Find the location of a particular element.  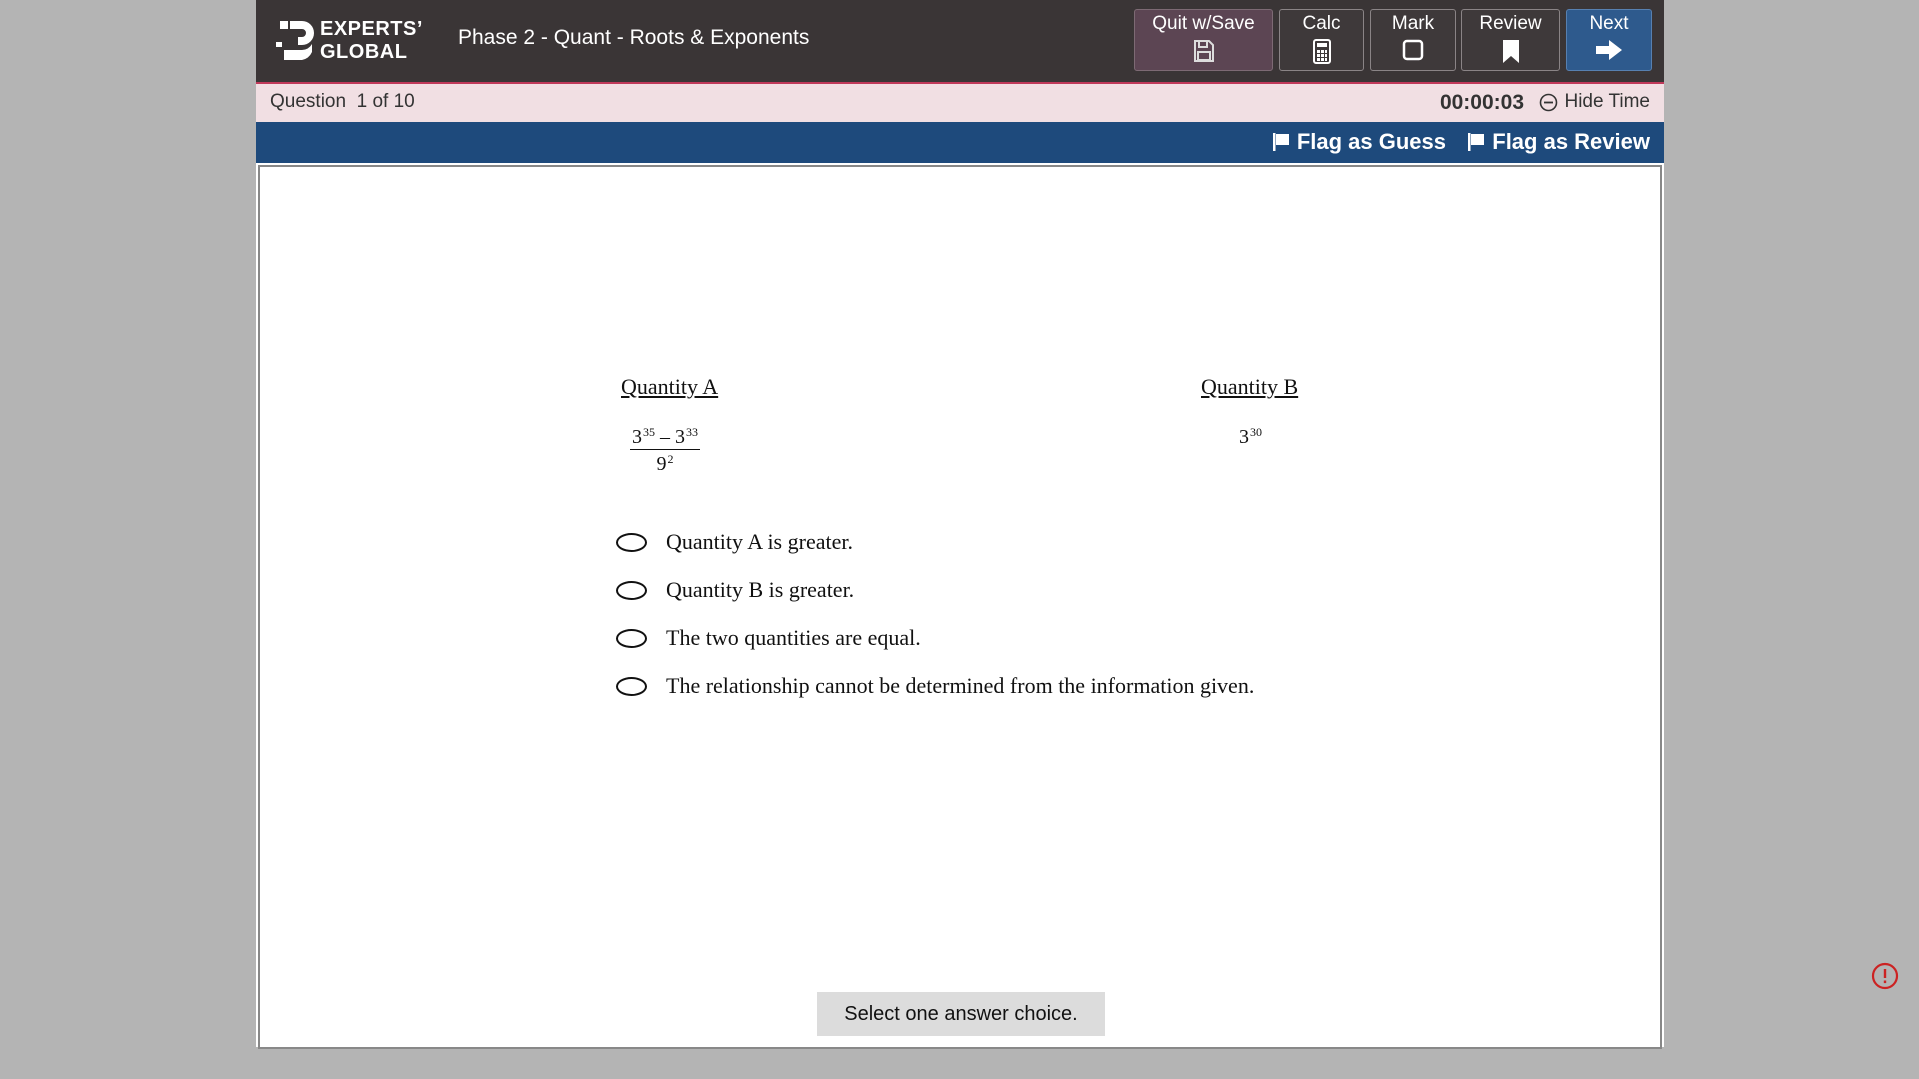

calculator-button: Calc is located at coordinates (1321, 40).